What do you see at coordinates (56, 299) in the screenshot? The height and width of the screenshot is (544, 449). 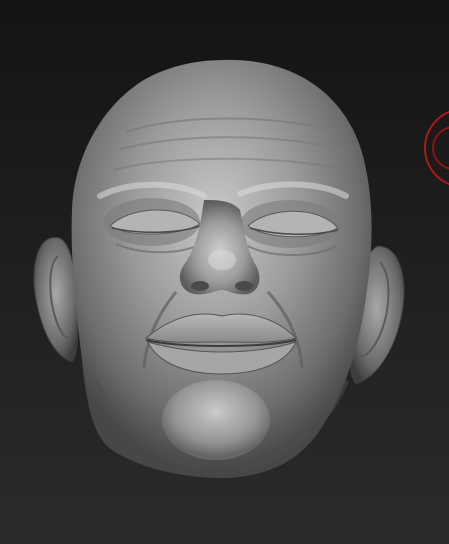 I see `left-ear` at bounding box center [56, 299].